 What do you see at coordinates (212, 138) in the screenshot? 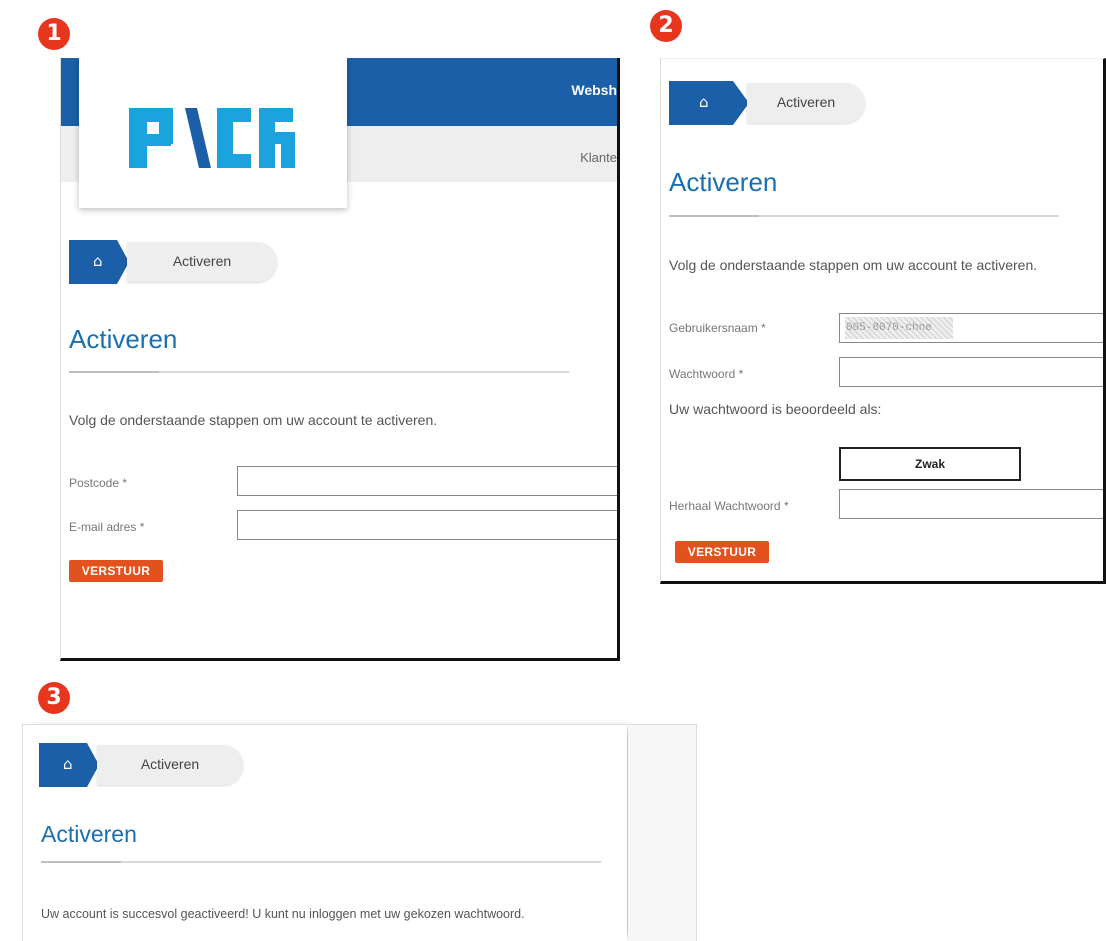
I see `pvcf-logo-graphic` at bounding box center [212, 138].